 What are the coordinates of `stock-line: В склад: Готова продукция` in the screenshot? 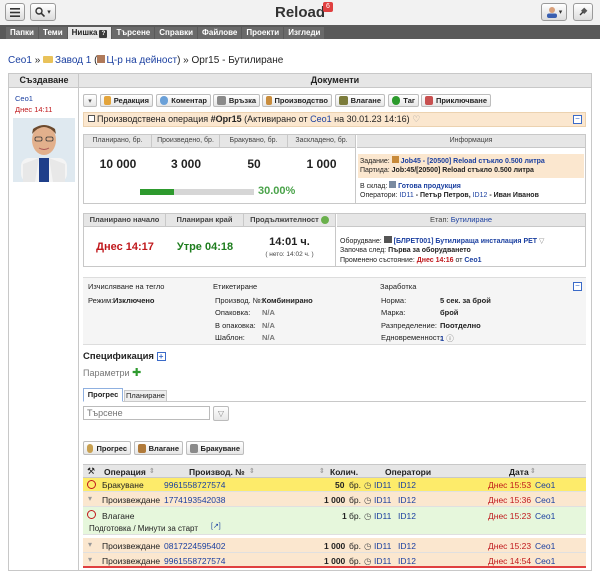 It's located at (410, 185).